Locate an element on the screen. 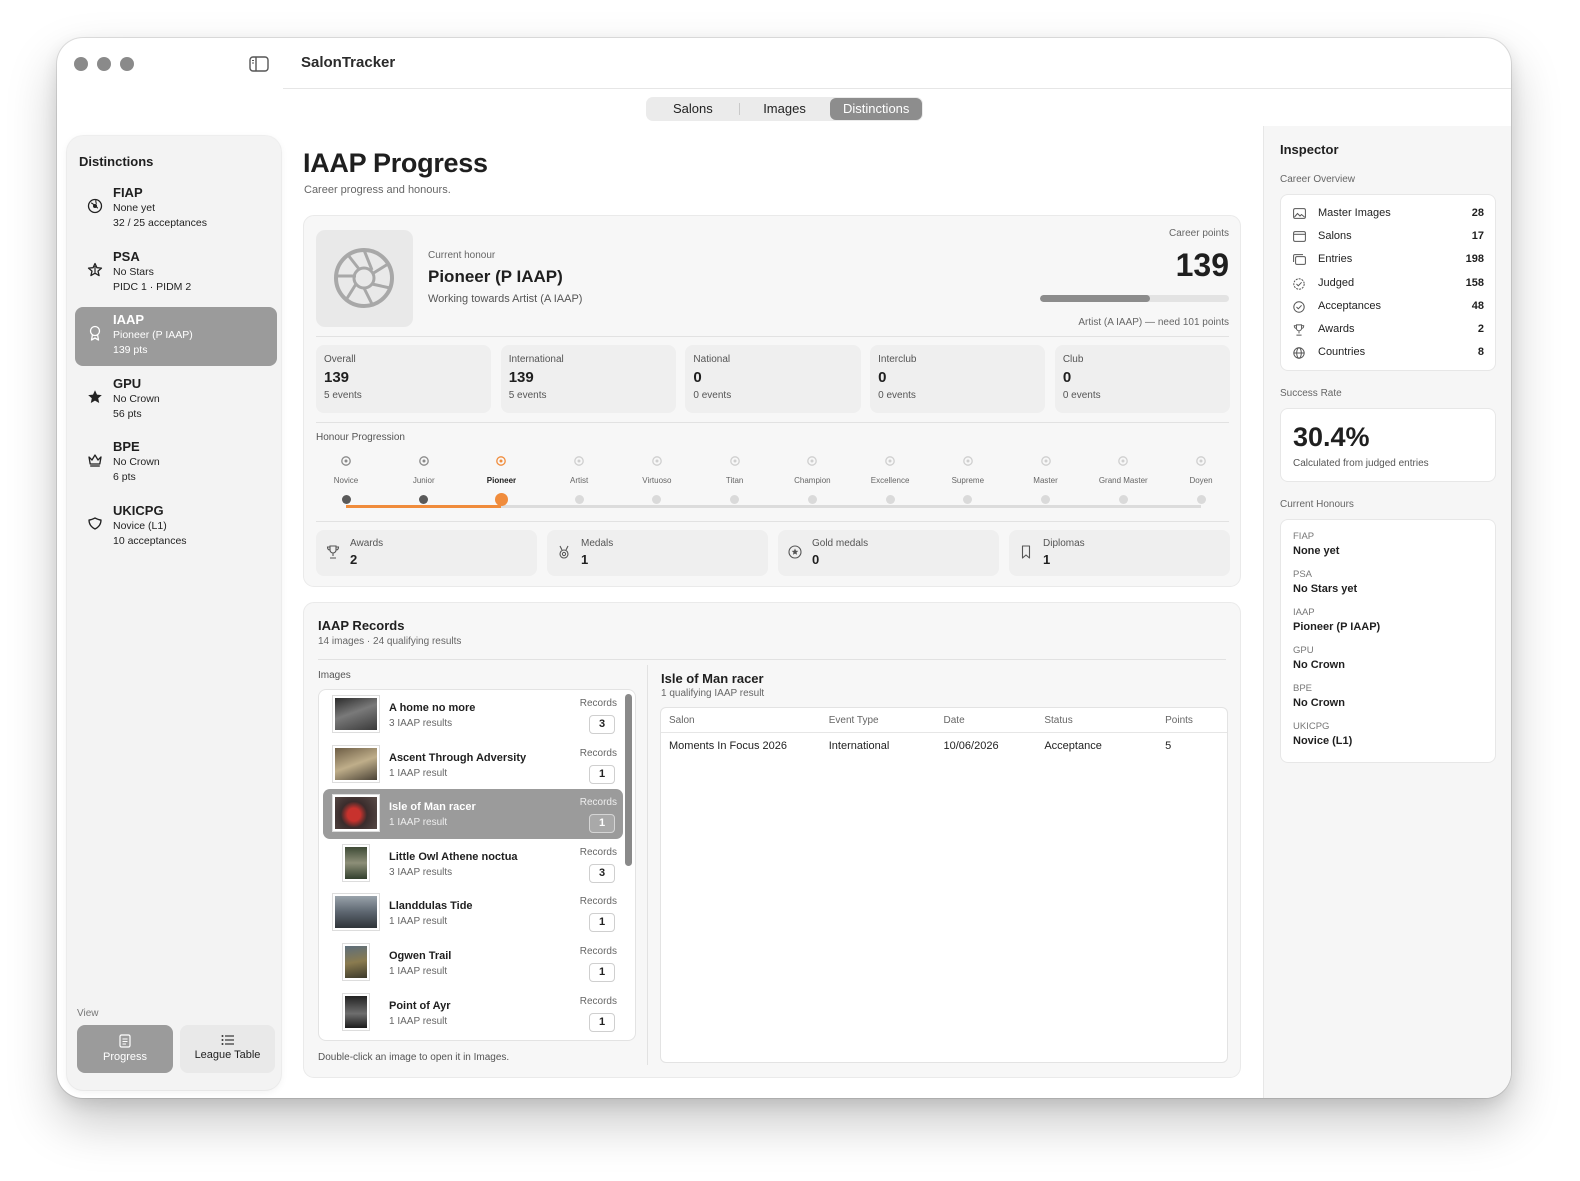 The width and height of the screenshot is (1580, 1181). honour-org: GPU is located at coordinates (1303, 650).